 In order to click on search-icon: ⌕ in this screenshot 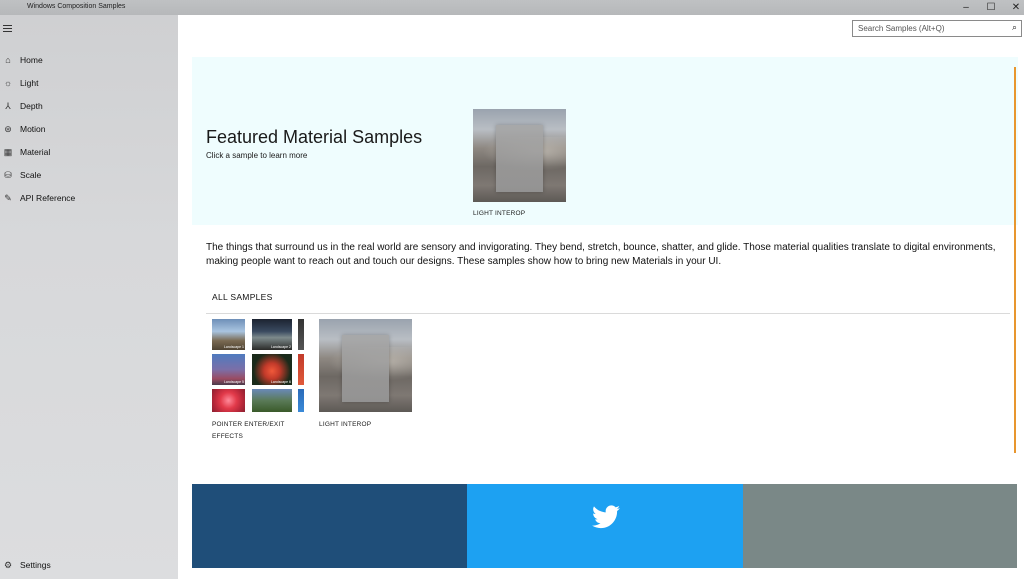, I will do `click(1014, 27)`.